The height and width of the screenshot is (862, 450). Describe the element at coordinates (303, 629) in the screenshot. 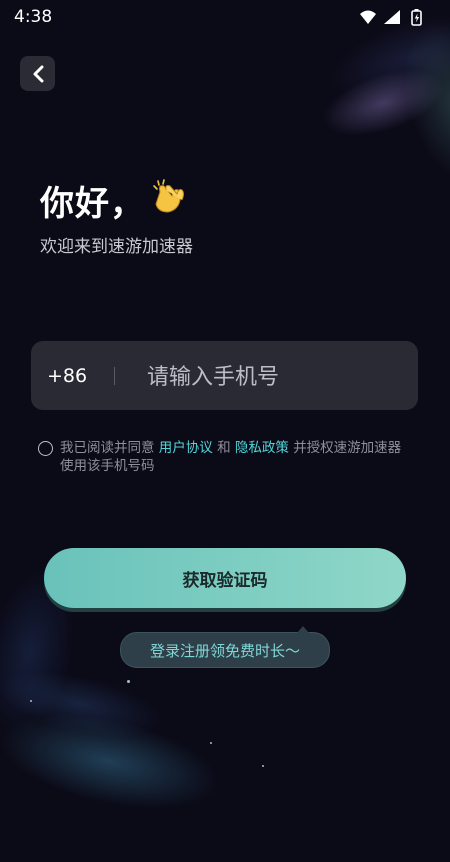

I see `tooltip-arrow` at that location.